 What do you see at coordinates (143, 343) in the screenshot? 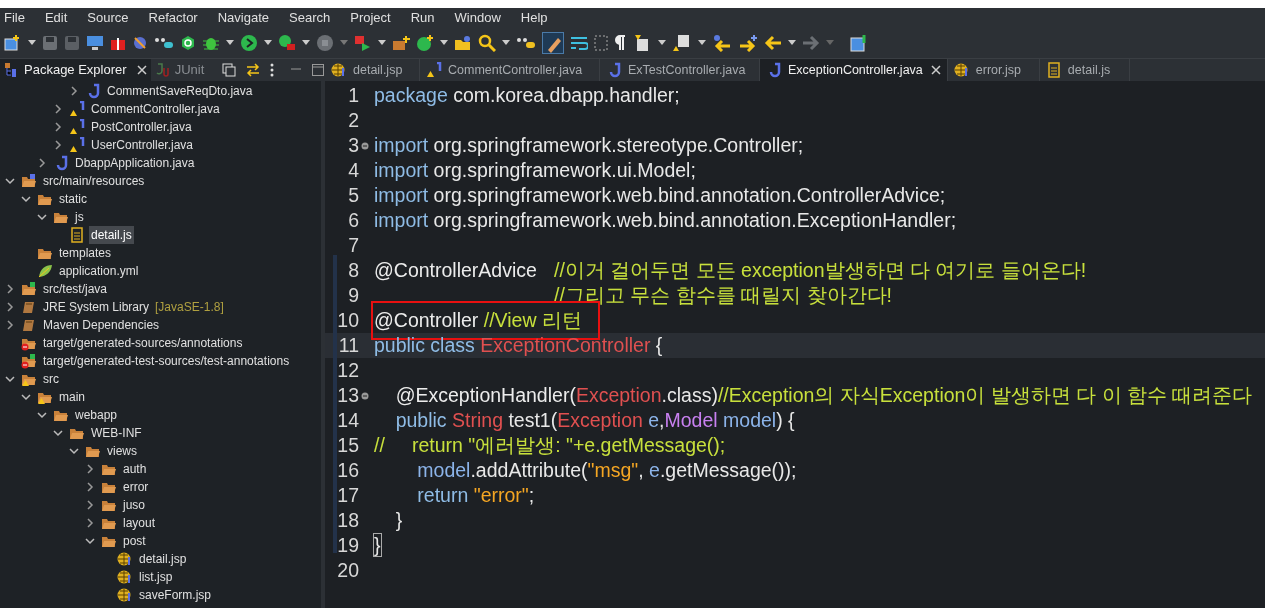
I see `tree-item: target/generated-sources/annotations` at bounding box center [143, 343].